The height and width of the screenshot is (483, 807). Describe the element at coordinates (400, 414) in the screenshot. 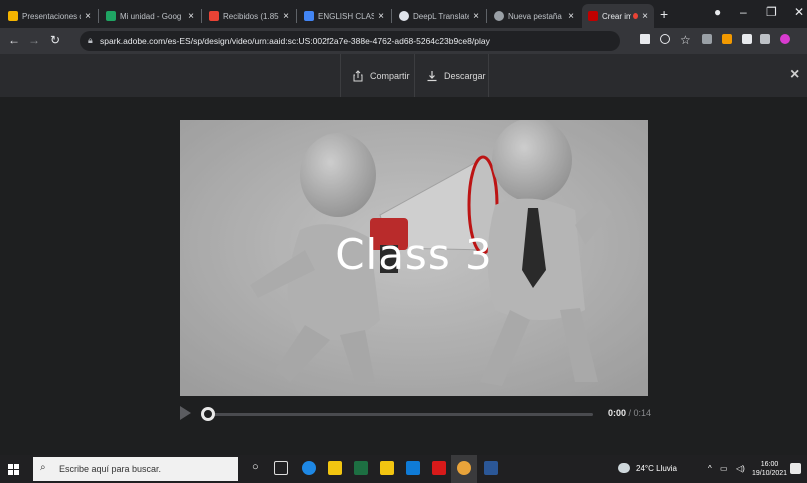

I see `progress-track` at that location.